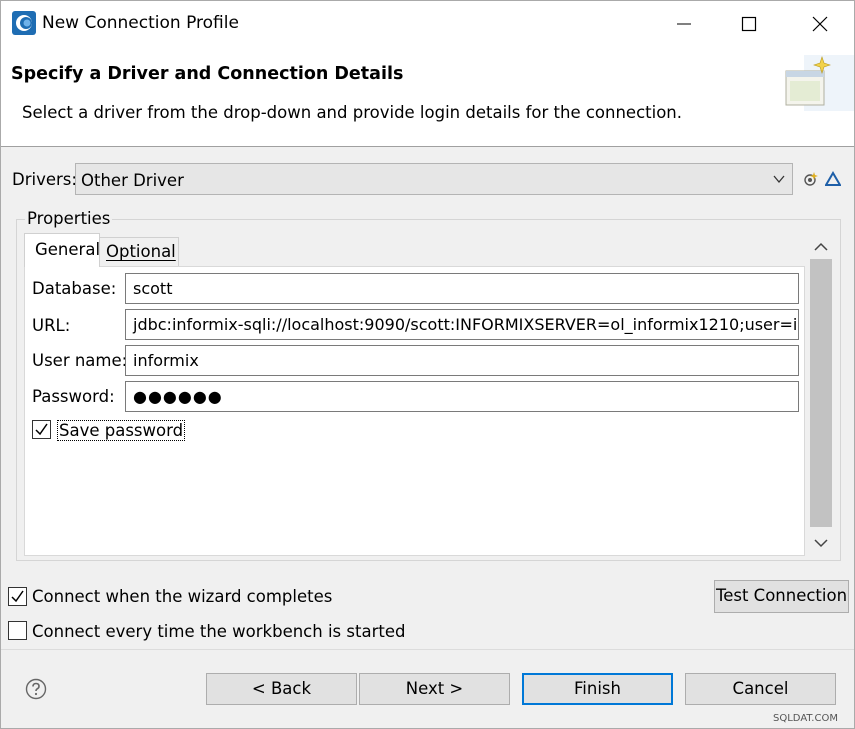 The width and height of the screenshot is (855, 729). What do you see at coordinates (74, 288) in the screenshot?
I see `database-label: Database:` at bounding box center [74, 288].